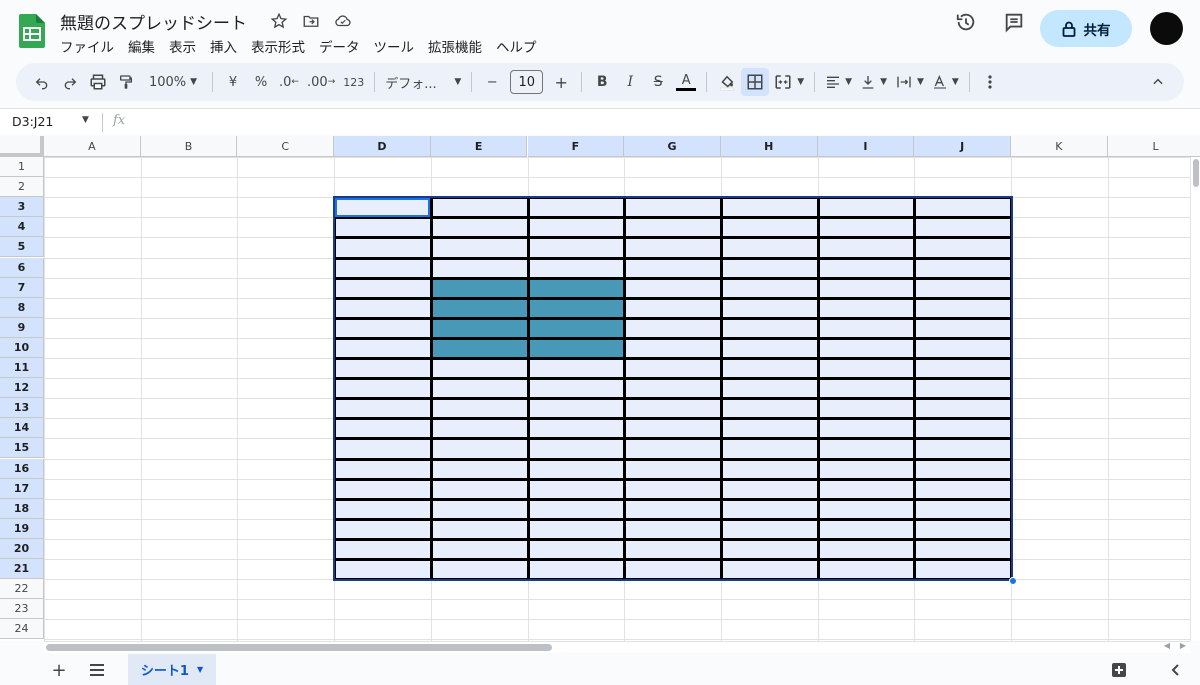  I want to click on avatar, so click(1166, 28).